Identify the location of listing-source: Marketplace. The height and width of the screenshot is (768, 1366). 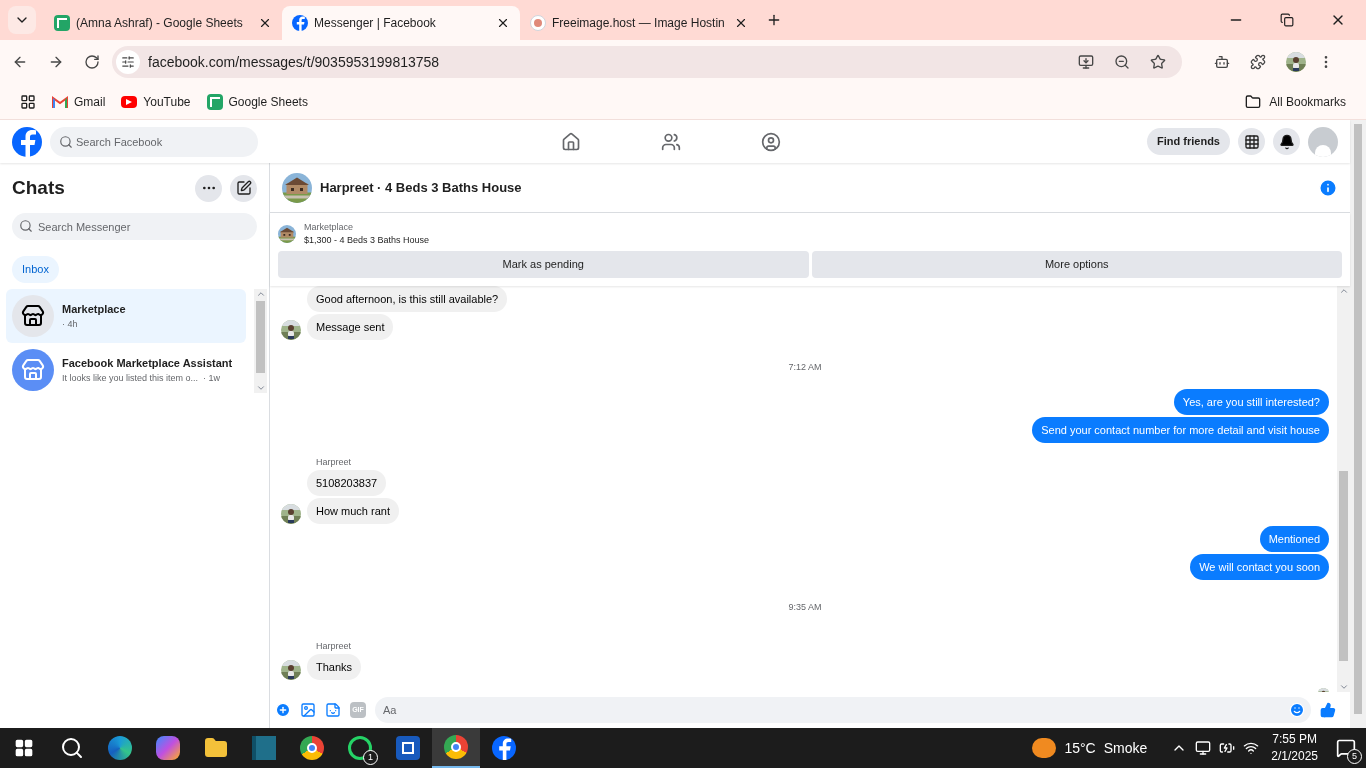
(329, 227).